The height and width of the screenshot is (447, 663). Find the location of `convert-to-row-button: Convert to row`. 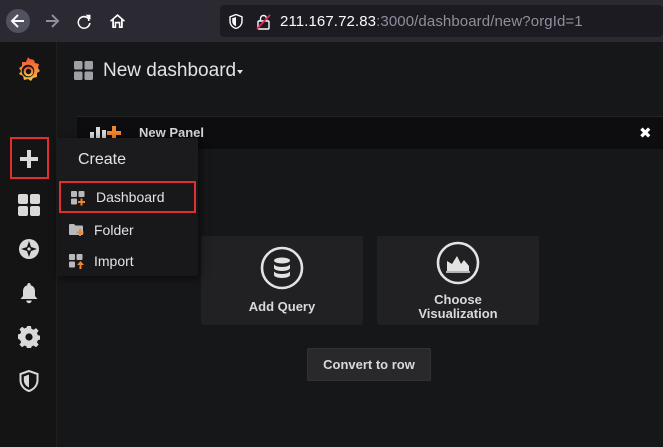

convert-to-row-button: Convert to row is located at coordinates (369, 364).